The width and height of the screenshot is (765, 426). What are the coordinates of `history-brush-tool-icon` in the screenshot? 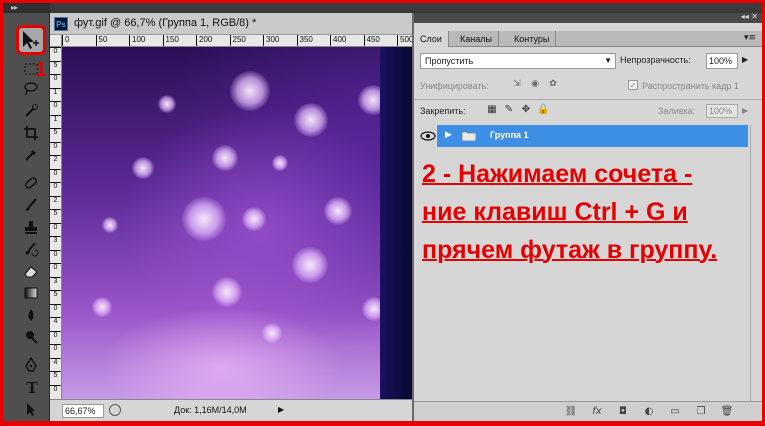 It's located at (32, 250).